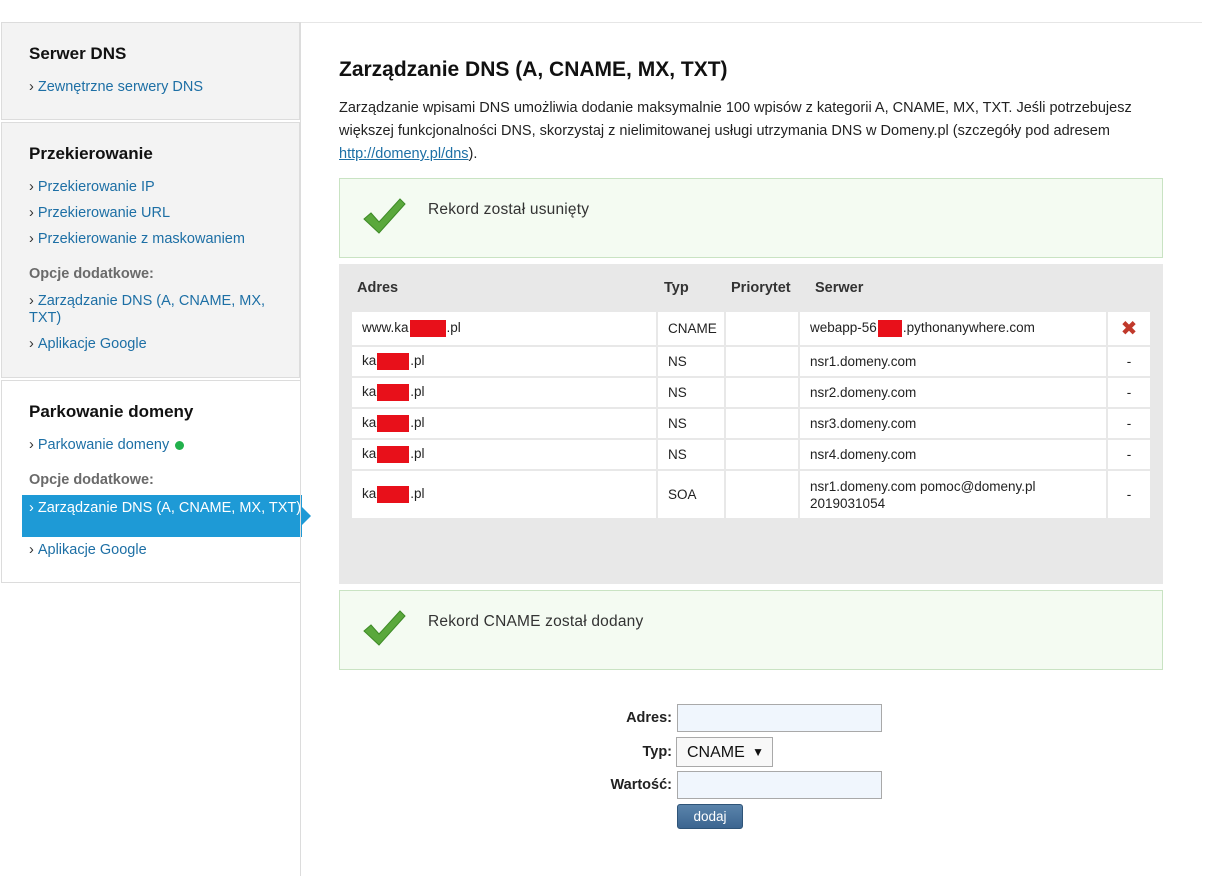 This screenshot has height=876, width=1230. What do you see at coordinates (111, 411) in the screenshot?
I see `sidebar-section-title: Parkowanie domeny` at bounding box center [111, 411].